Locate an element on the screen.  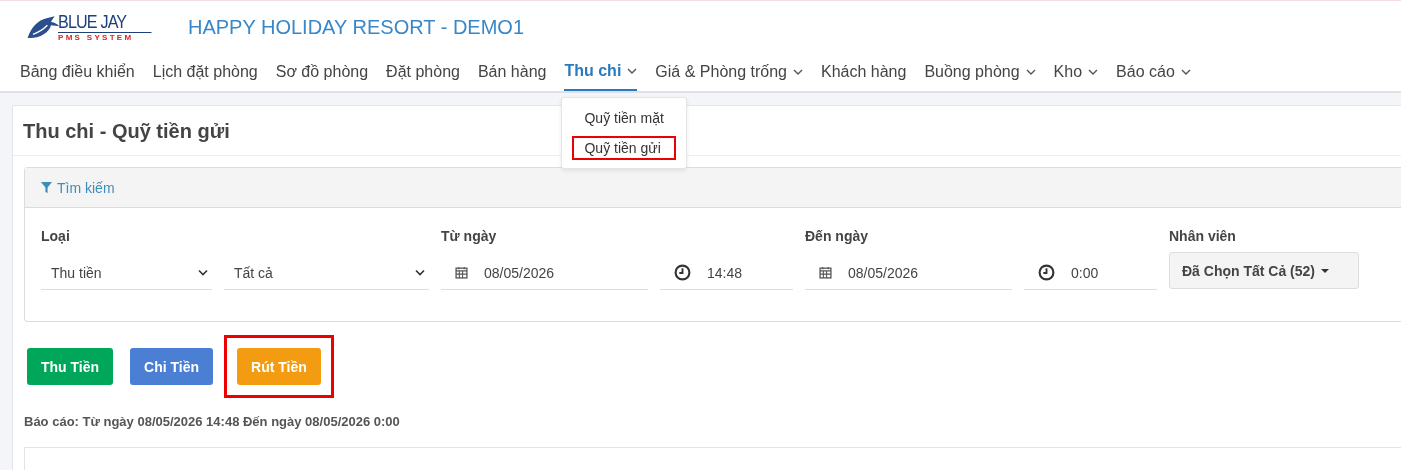
staff-dropdown: Đã Chọn Tất Cả (52) is located at coordinates (1264, 270).